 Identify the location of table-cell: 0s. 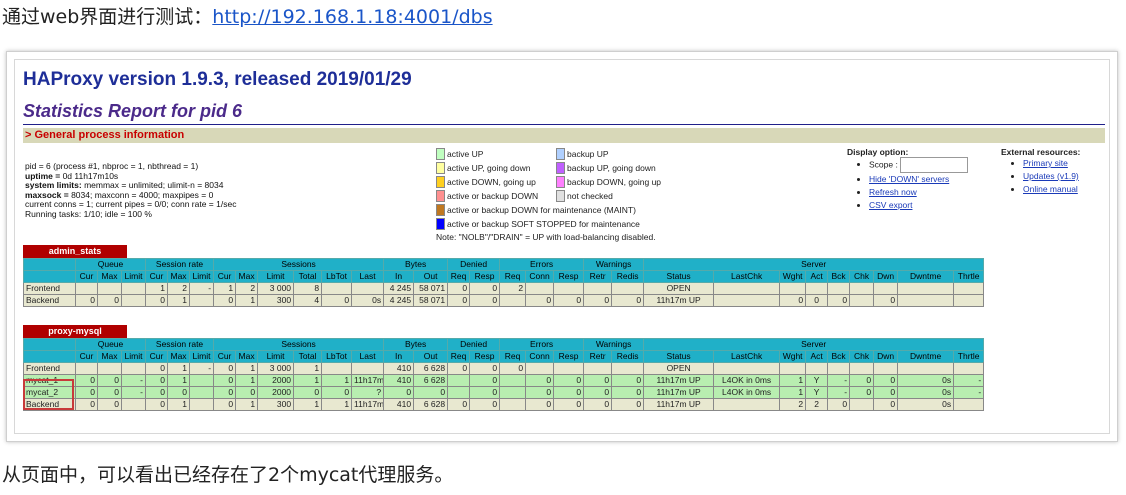
(926, 392).